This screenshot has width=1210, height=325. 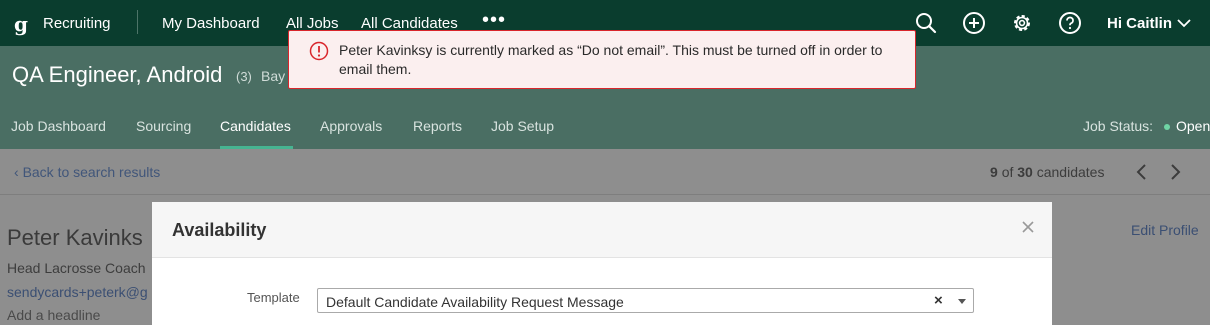 What do you see at coordinates (1167, 127) in the screenshot?
I see `status-dot-icon` at bounding box center [1167, 127].